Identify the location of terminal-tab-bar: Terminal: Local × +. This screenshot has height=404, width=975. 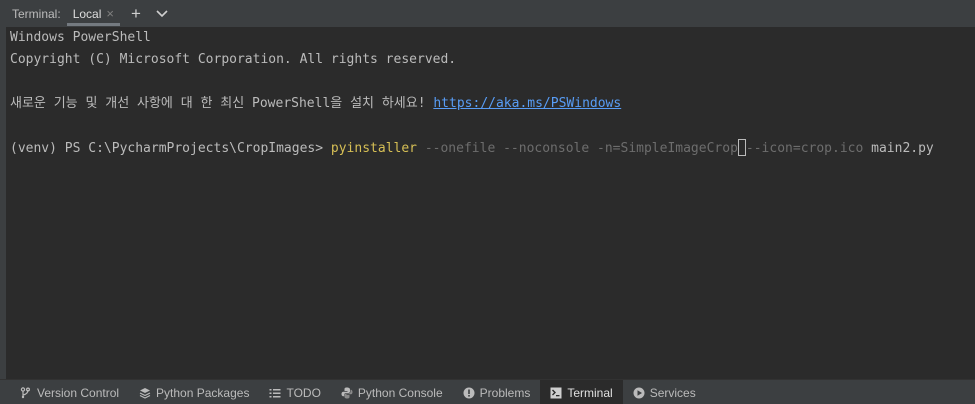
(490, 13).